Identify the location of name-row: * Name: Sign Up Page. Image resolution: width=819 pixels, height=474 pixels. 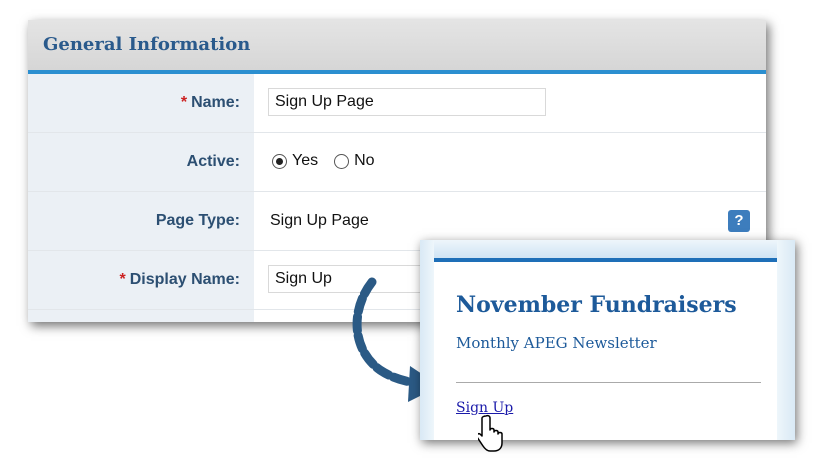
(397, 103).